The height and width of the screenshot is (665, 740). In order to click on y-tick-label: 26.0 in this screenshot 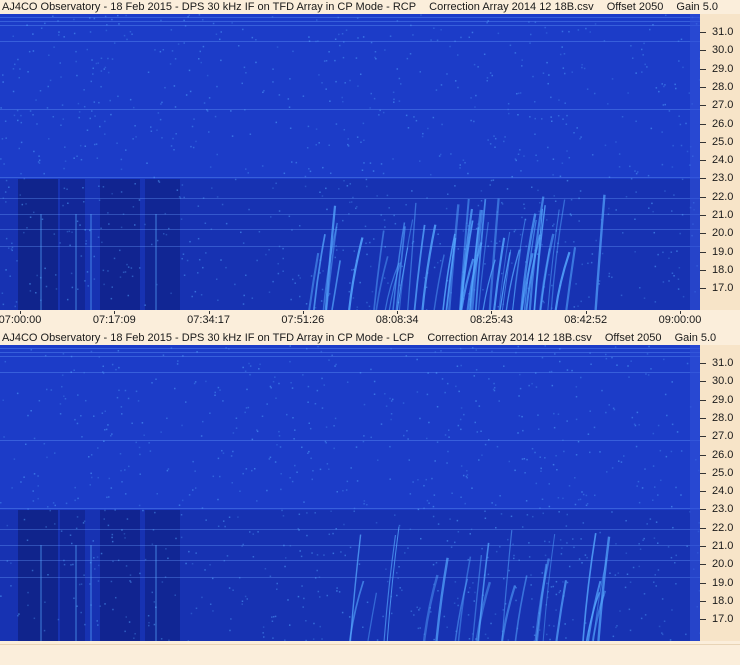, I will do `click(722, 455)`.